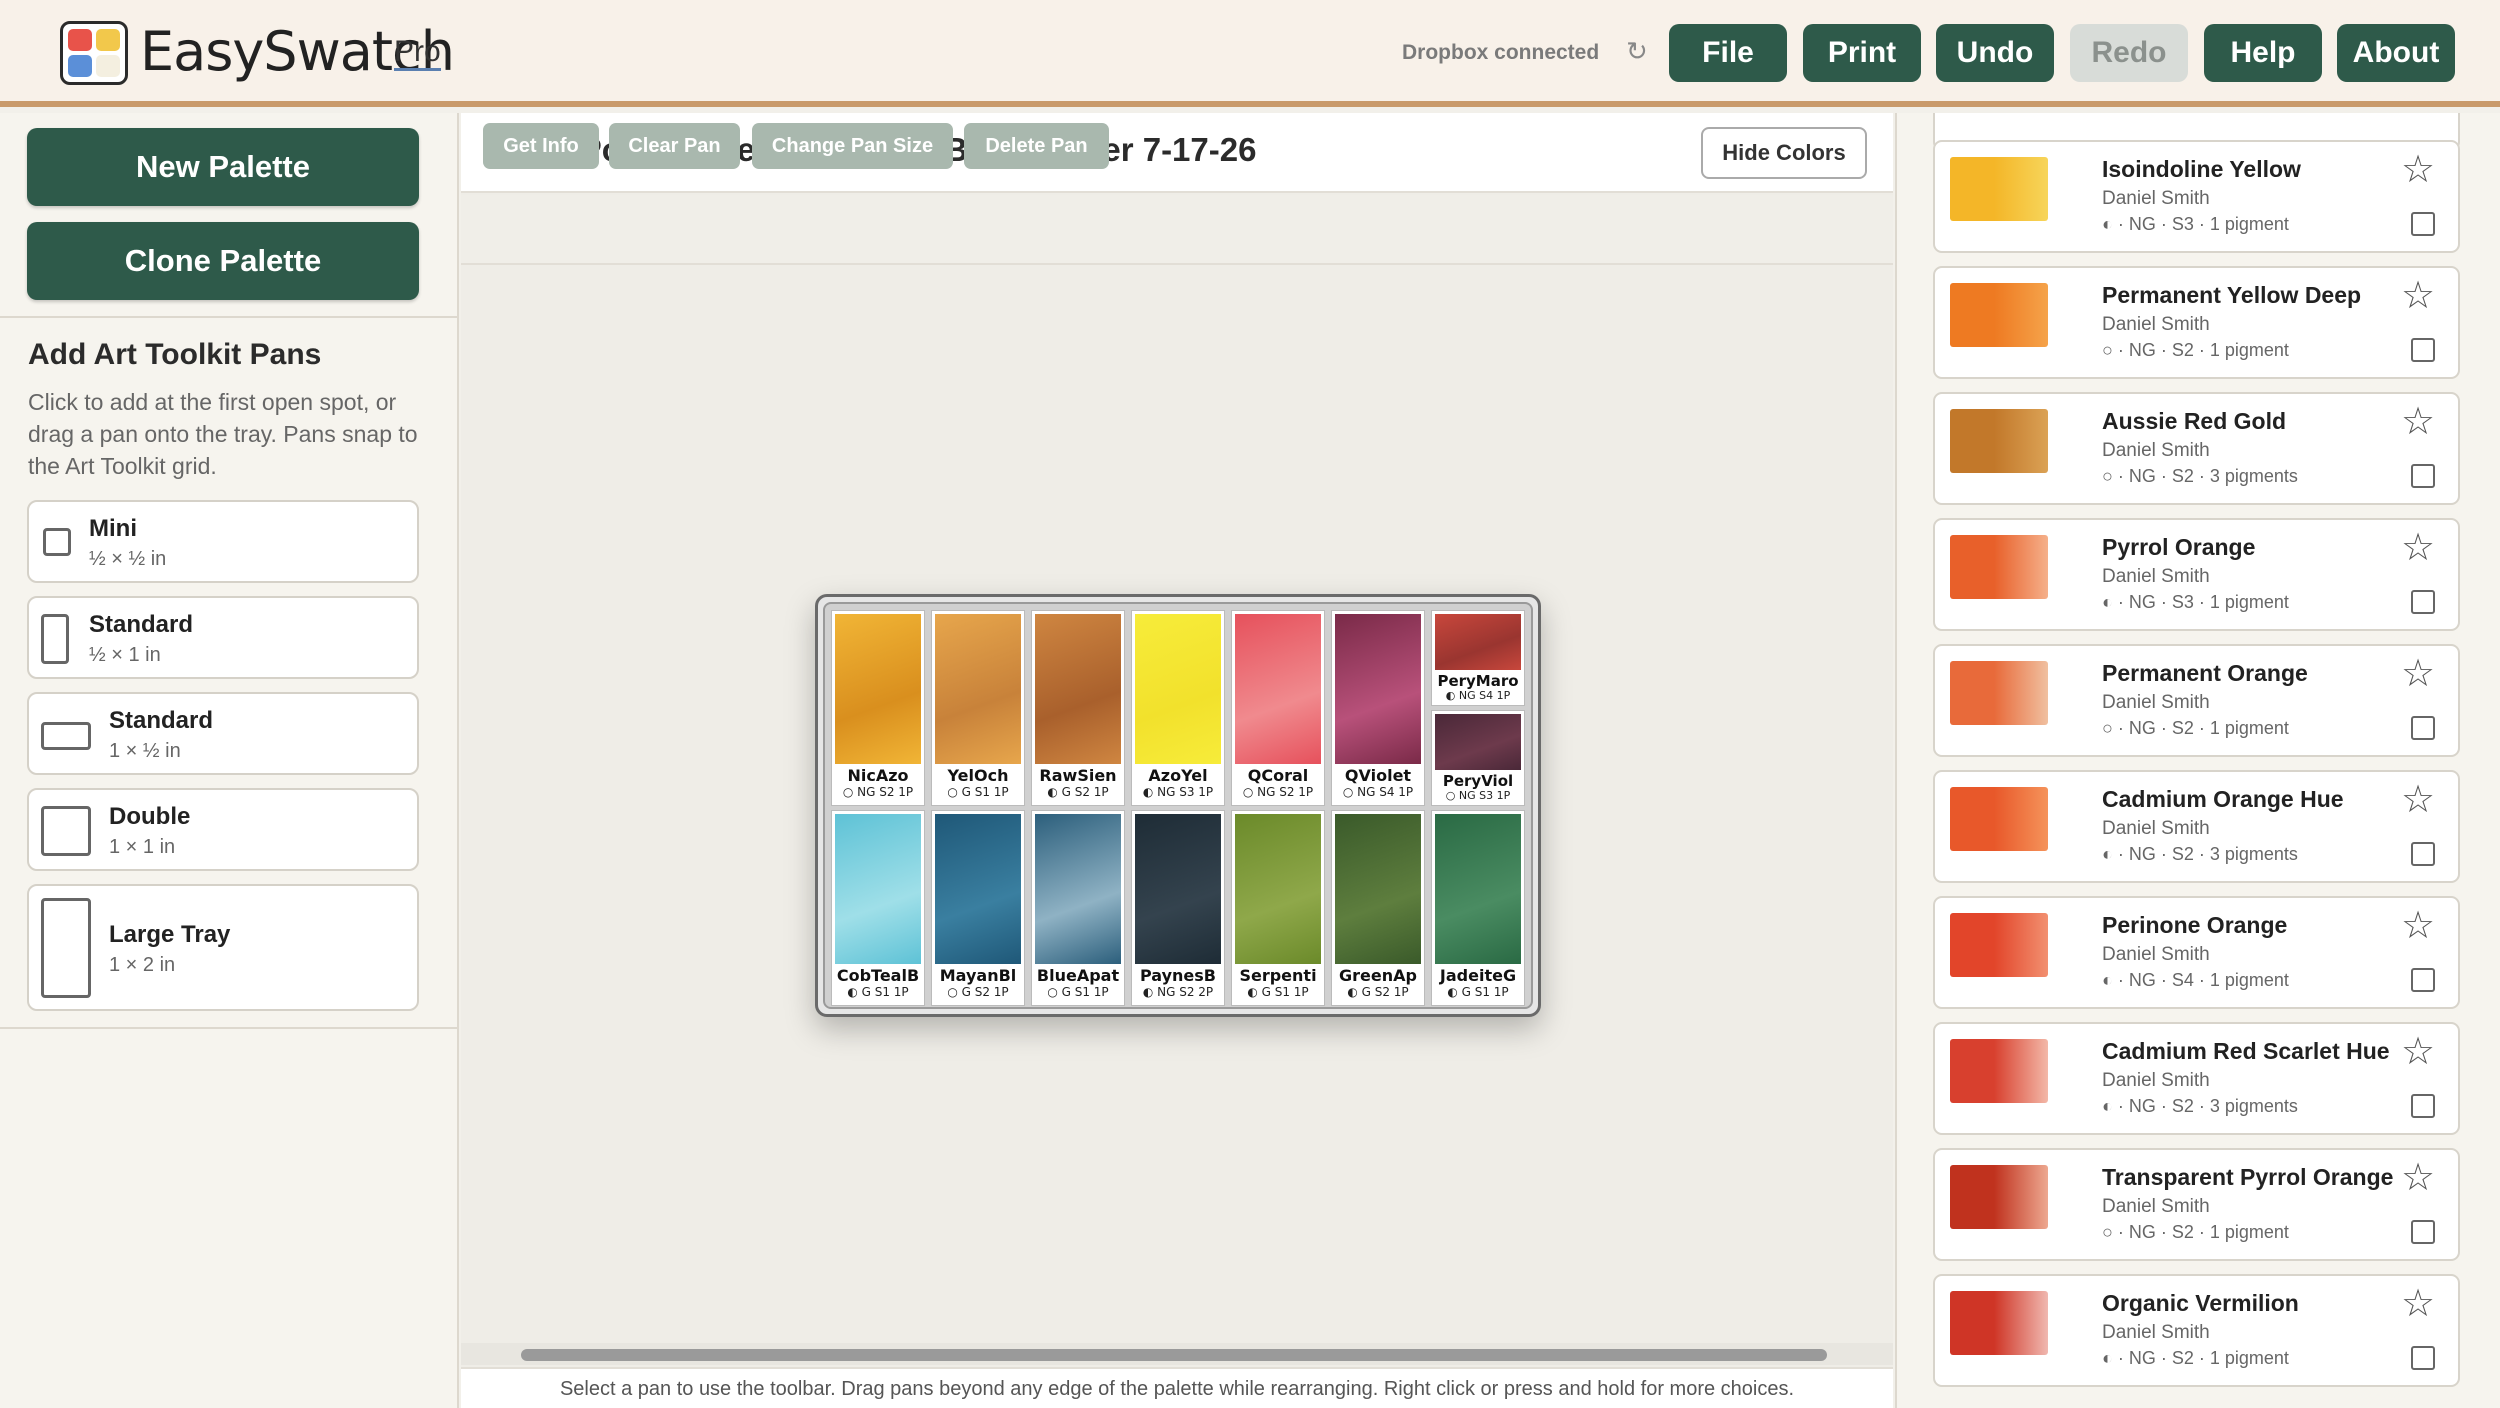 This screenshot has width=2500, height=1408. What do you see at coordinates (1174, 1355) in the screenshot?
I see `scrollbar-thumb` at bounding box center [1174, 1355].